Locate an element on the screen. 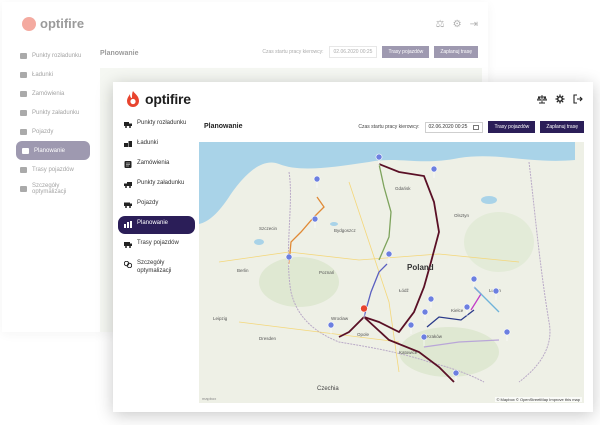  back-sidebar-label: Szczegóły optymalizacji is located at coordinates (49, 188).